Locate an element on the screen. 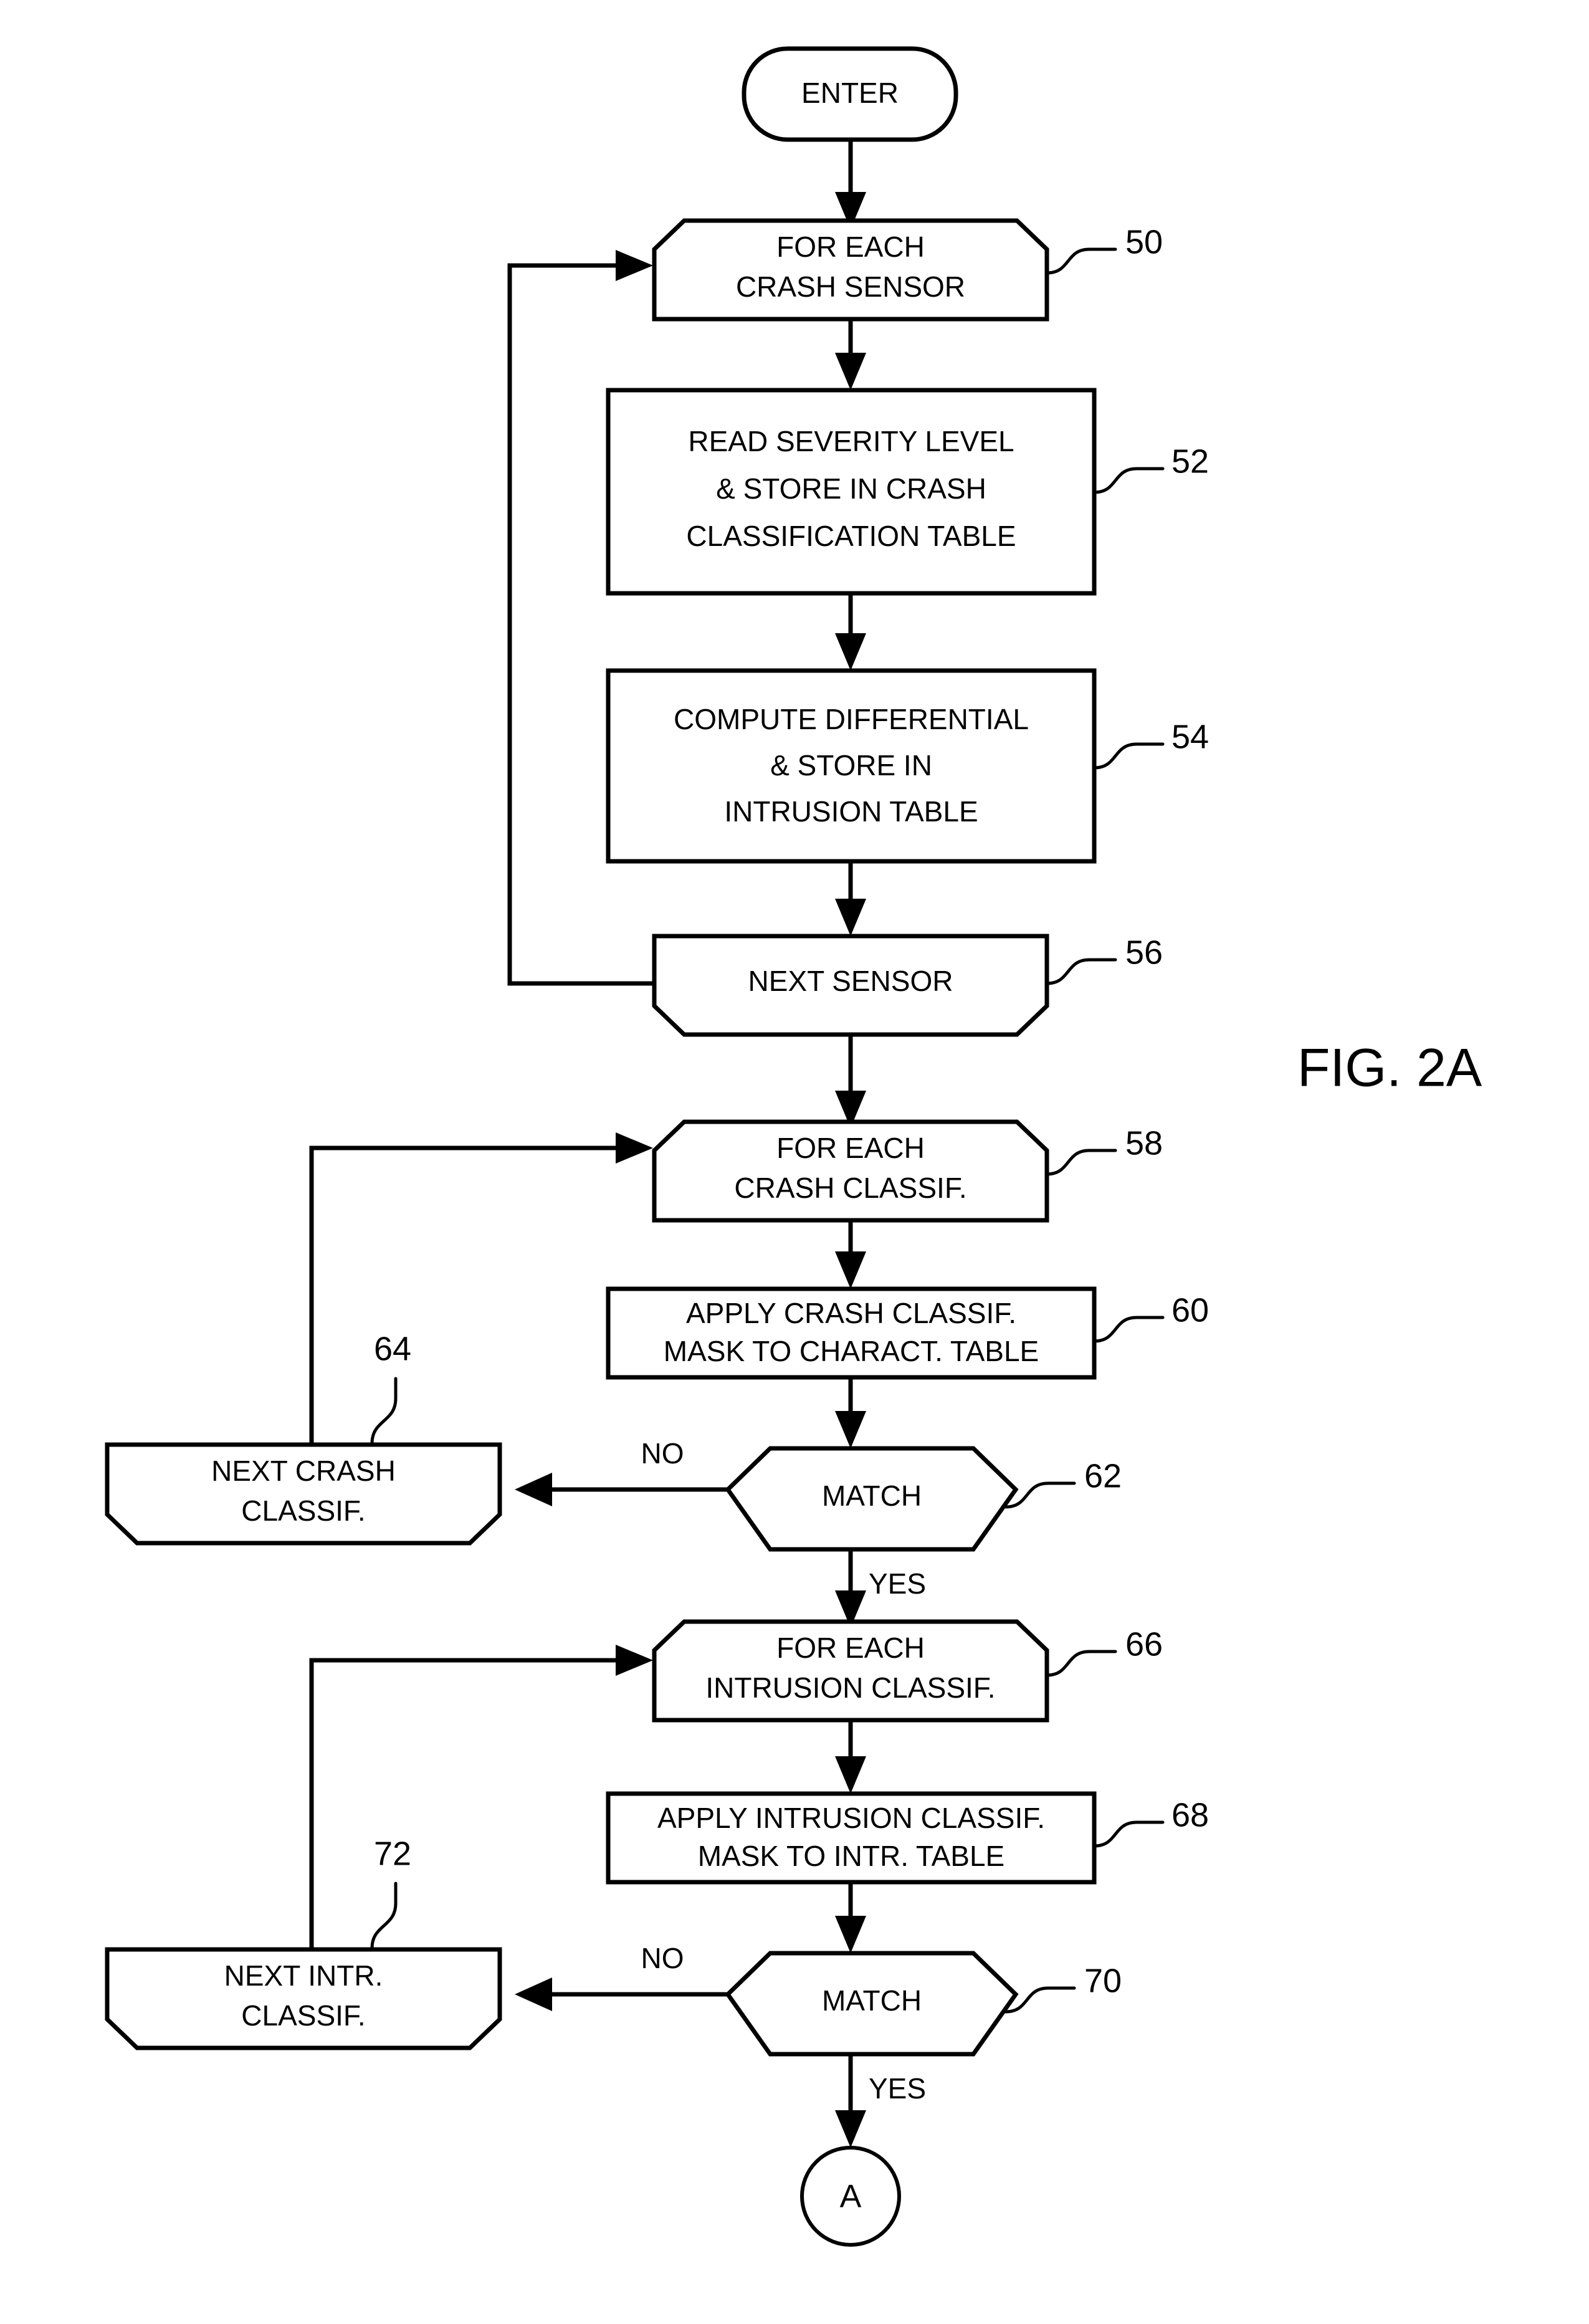 This screenshot has height=2324, width=1589. node-56-next-sensor: NEXT SENSOR 56 is located at coordinates (908, 985).